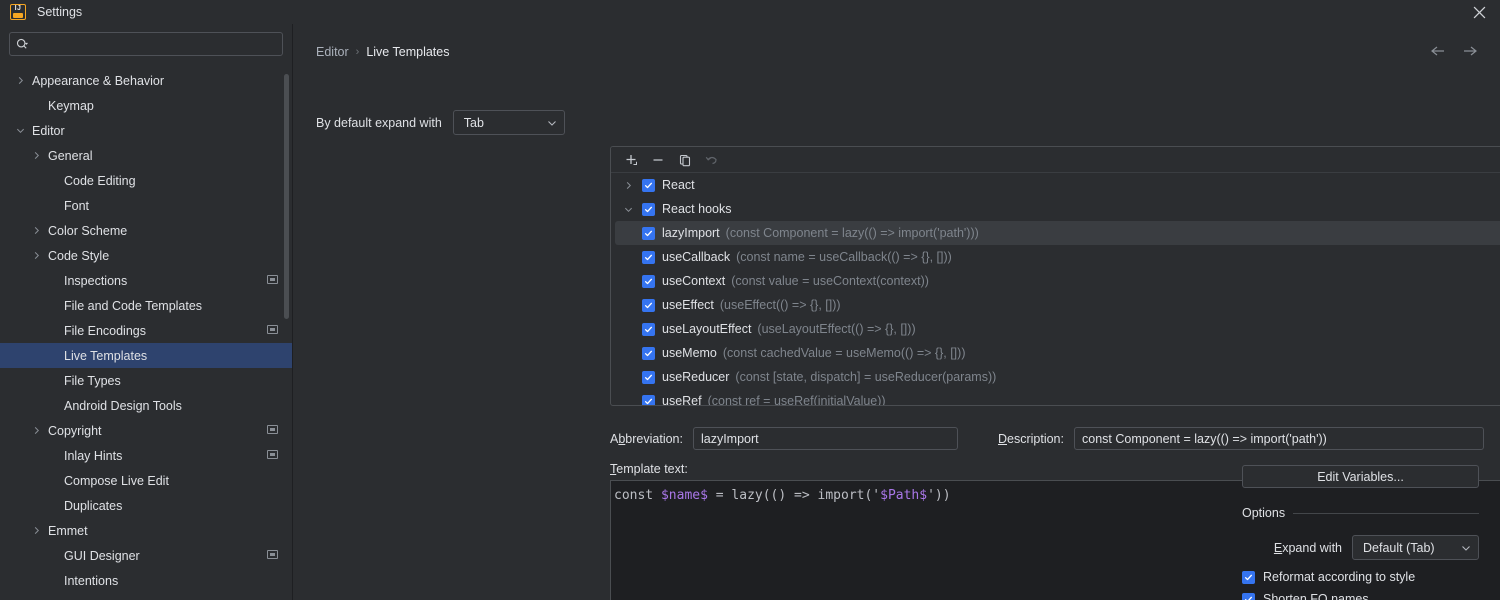 The width and height of the screenshot is (1500, 600). Describe the element at coordinates (146, 530) in the screenshot. I see `sidebar-item-emmet: Emmet` at that location.